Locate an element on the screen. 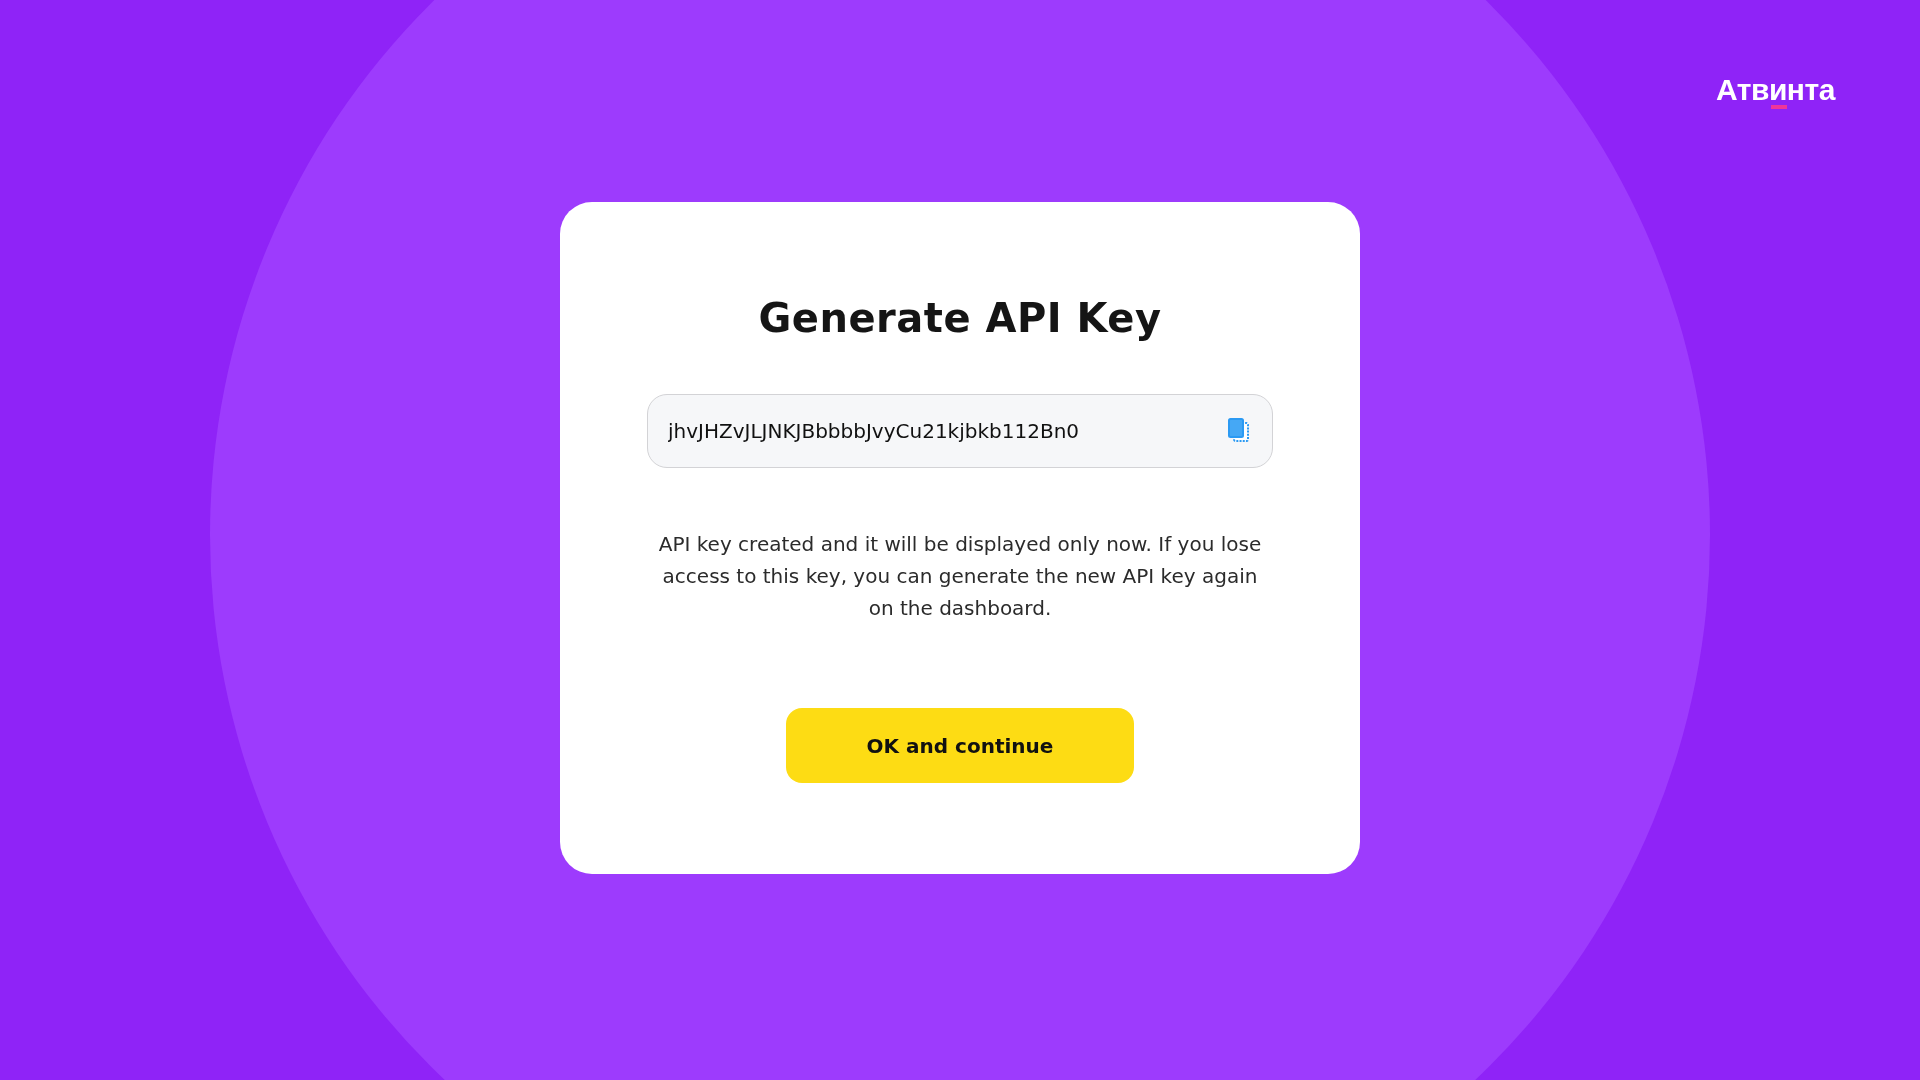 The width and height of the screenshot is (1920, 1080). copy-icon is located at coordinates (1239, 431).